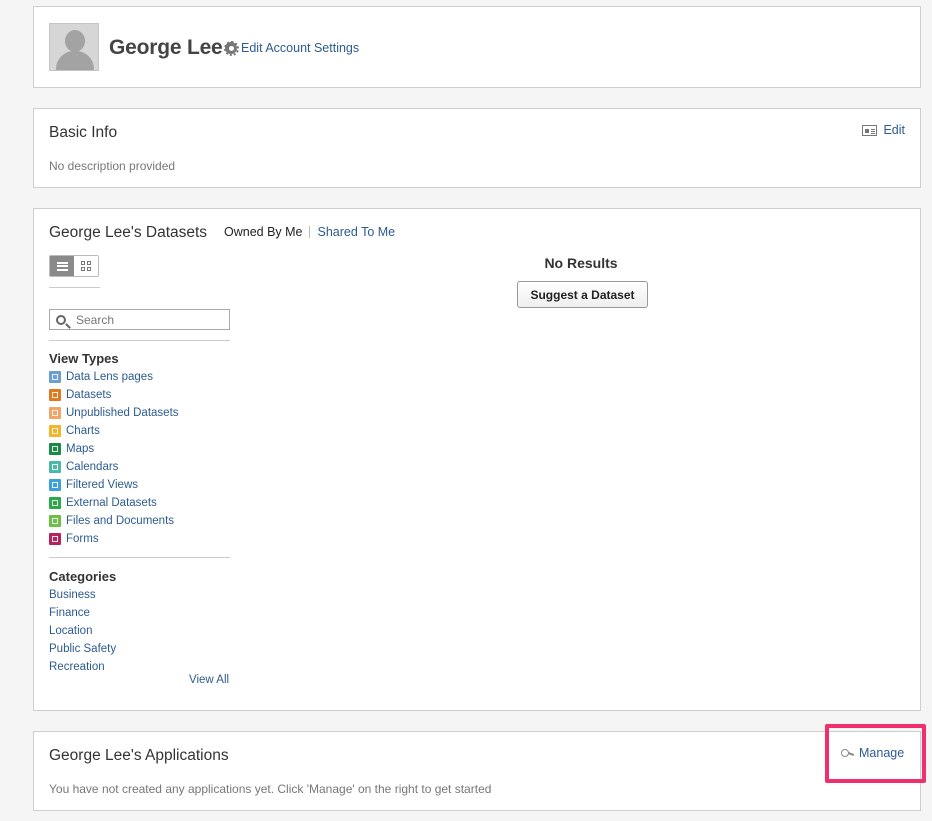  Describe the element at coordinates (83, 576) in the screenshot. I see `categories-heading: Categories` at that location.